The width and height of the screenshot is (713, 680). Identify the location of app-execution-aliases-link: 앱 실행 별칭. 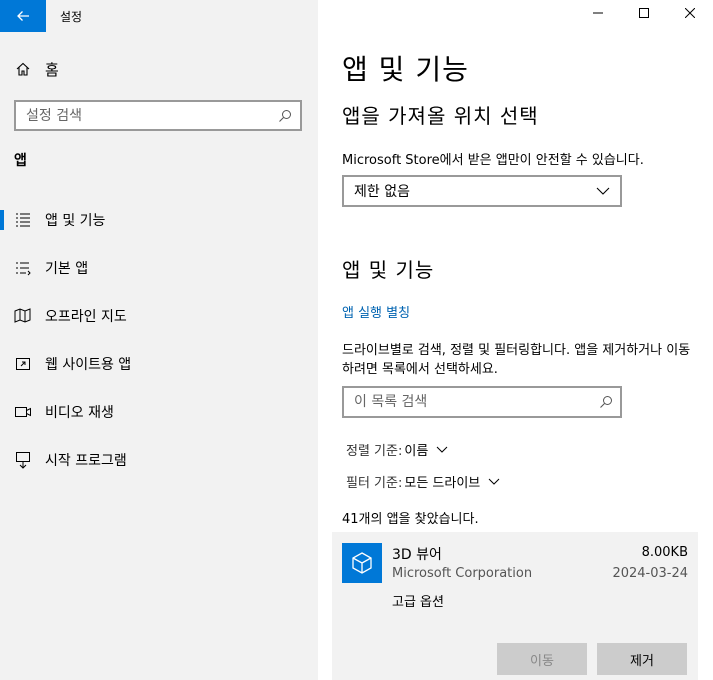
(376, 311).